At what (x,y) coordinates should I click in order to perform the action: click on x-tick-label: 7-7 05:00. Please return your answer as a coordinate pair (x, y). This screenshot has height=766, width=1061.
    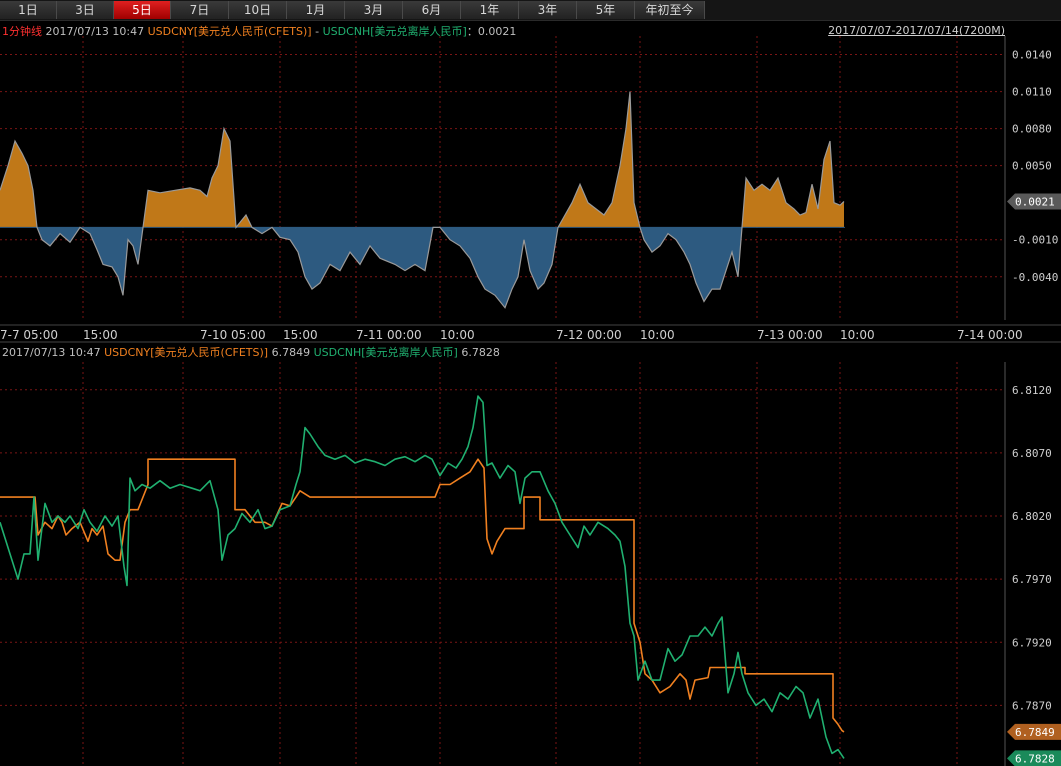
    Looking at the image, I should click on (29, 335).